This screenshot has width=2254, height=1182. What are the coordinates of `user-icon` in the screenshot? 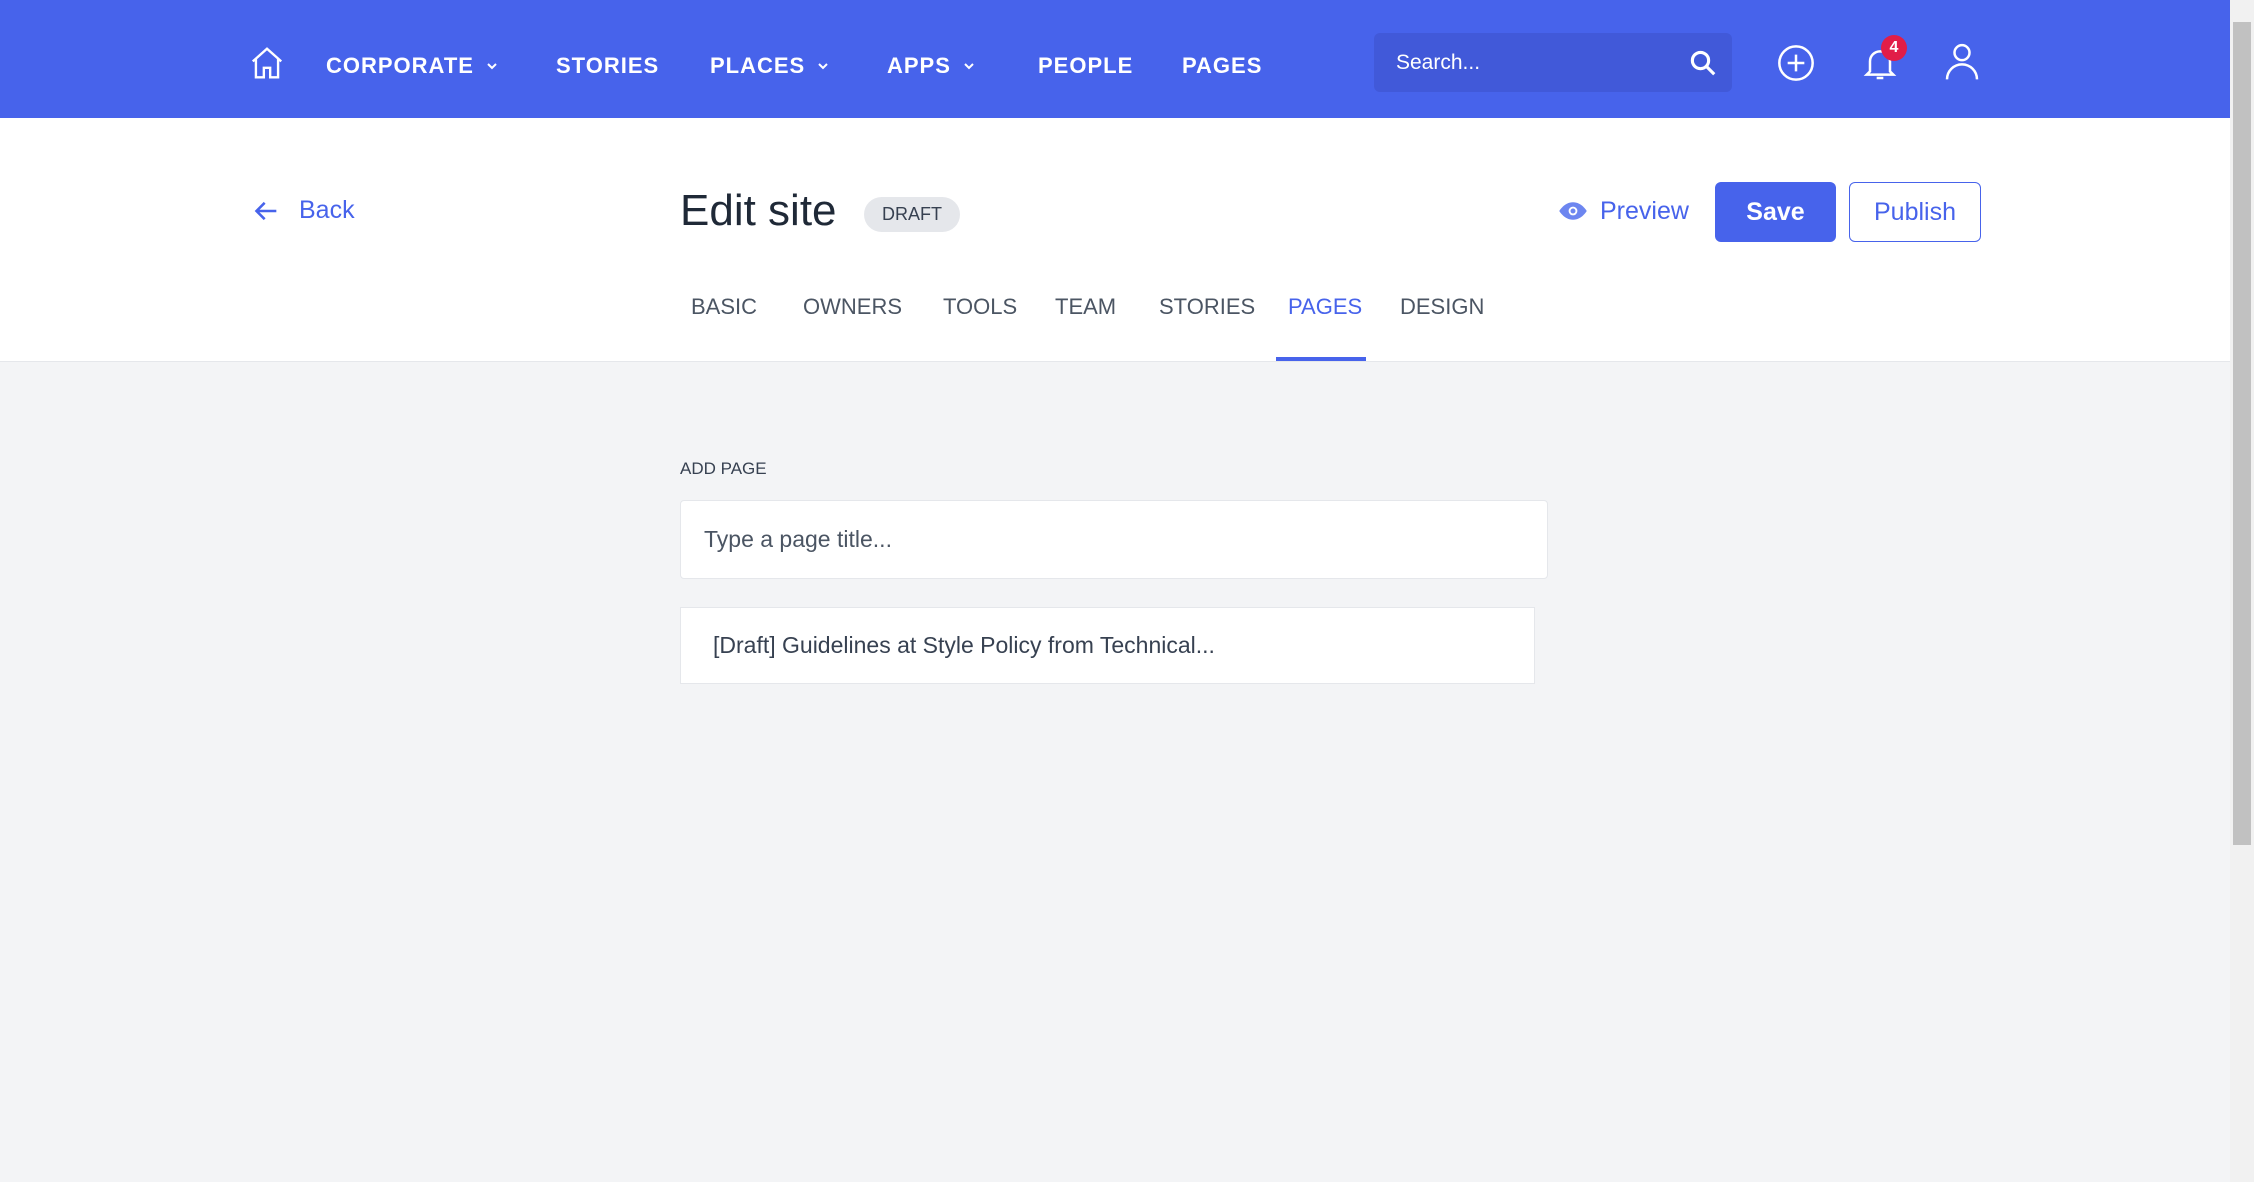 It's located at (1962, 61).